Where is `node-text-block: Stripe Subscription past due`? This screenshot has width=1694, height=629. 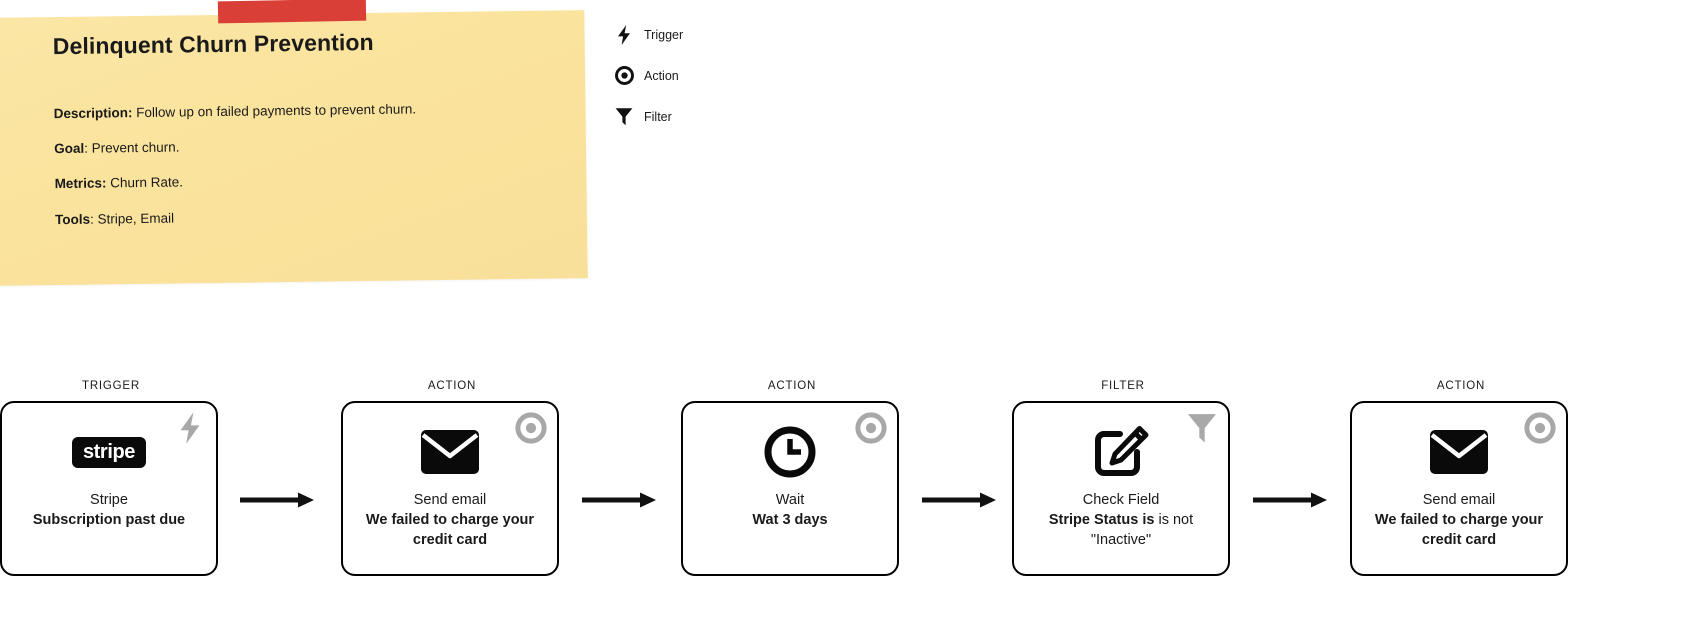
node-text-block: Stripe Subscription past due is located at coordinates (109, 510).